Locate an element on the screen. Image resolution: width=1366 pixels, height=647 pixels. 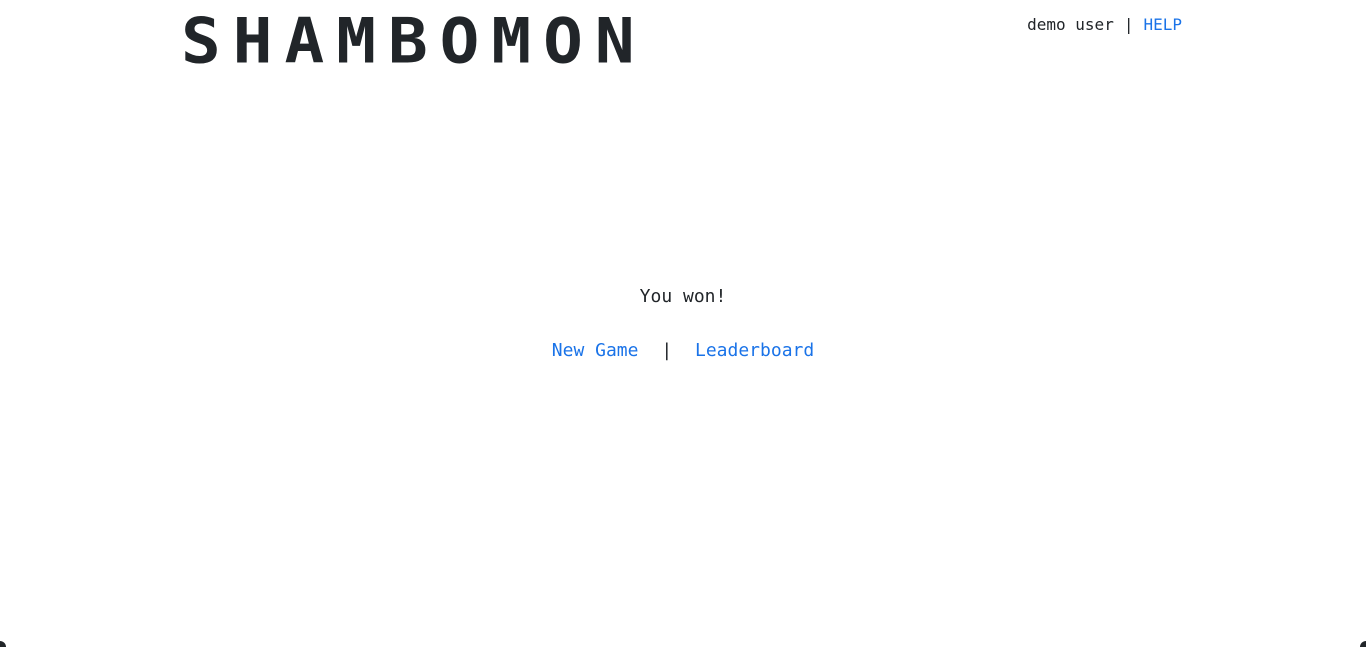
logo-text: SHAMBOMON is located at coordinates (414, 41).